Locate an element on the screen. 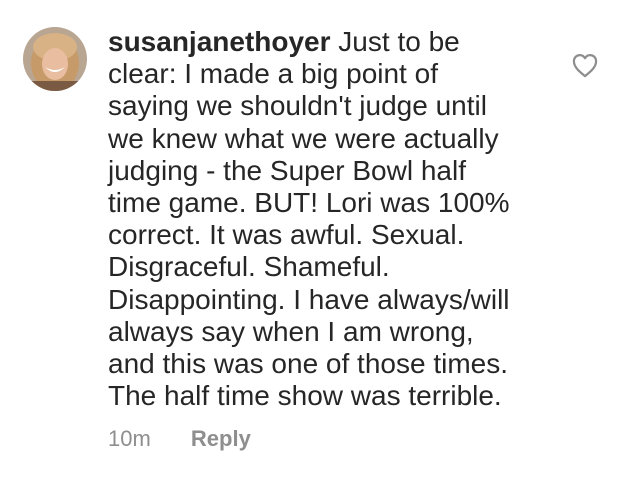 The width and height of the screenshot is (640, 486). profile-photo is located at coordinates (55, 59).